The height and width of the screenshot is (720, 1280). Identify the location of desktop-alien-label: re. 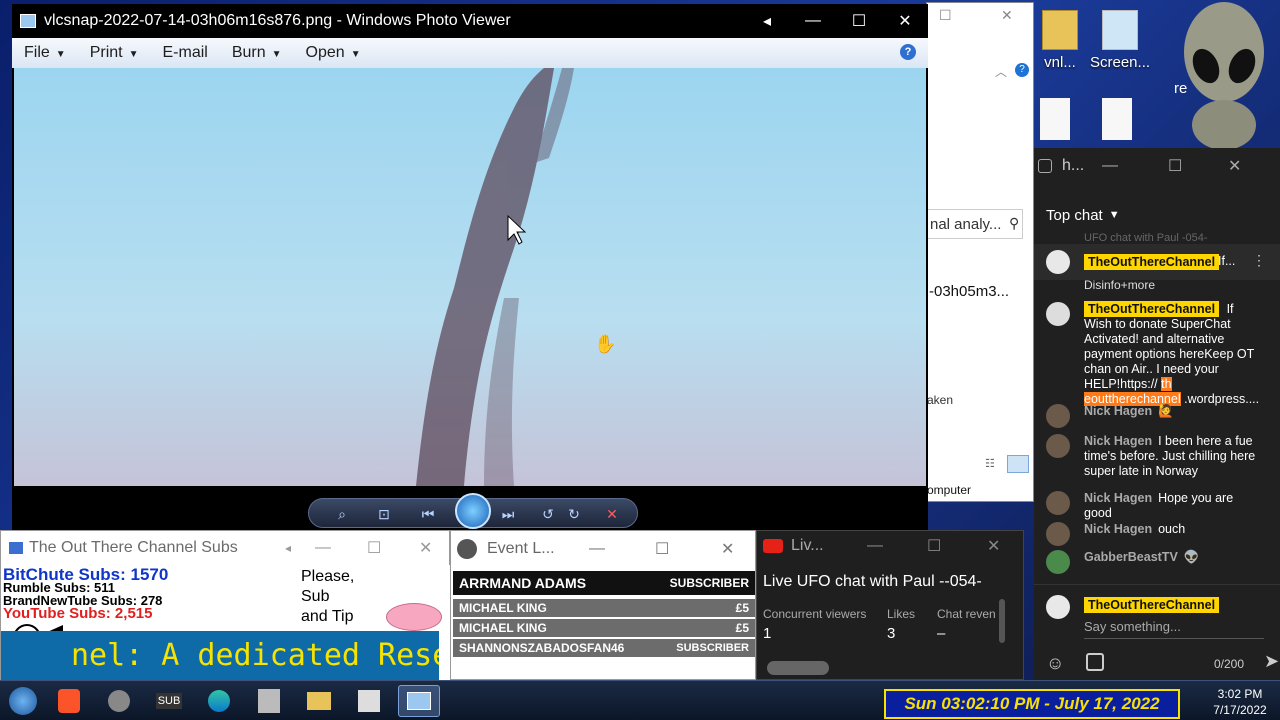
(1181, 88).